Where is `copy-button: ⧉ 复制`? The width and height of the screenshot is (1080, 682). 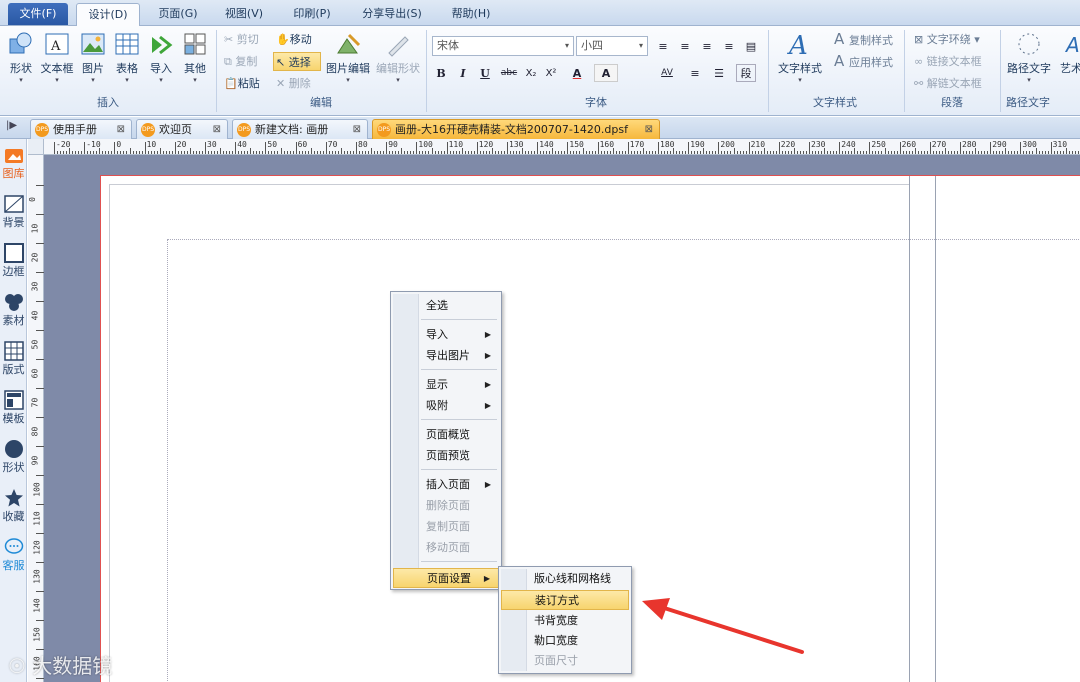 copy-button: ⧉ 复制 is located at coordinates (239, 61).